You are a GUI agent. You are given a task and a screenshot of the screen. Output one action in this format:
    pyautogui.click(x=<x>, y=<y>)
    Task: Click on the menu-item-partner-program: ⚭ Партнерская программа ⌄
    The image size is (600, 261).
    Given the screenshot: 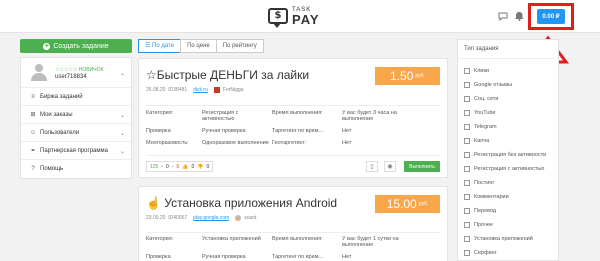 What is the action you would take?
    pyautogui.click(x=76, y=151)
    